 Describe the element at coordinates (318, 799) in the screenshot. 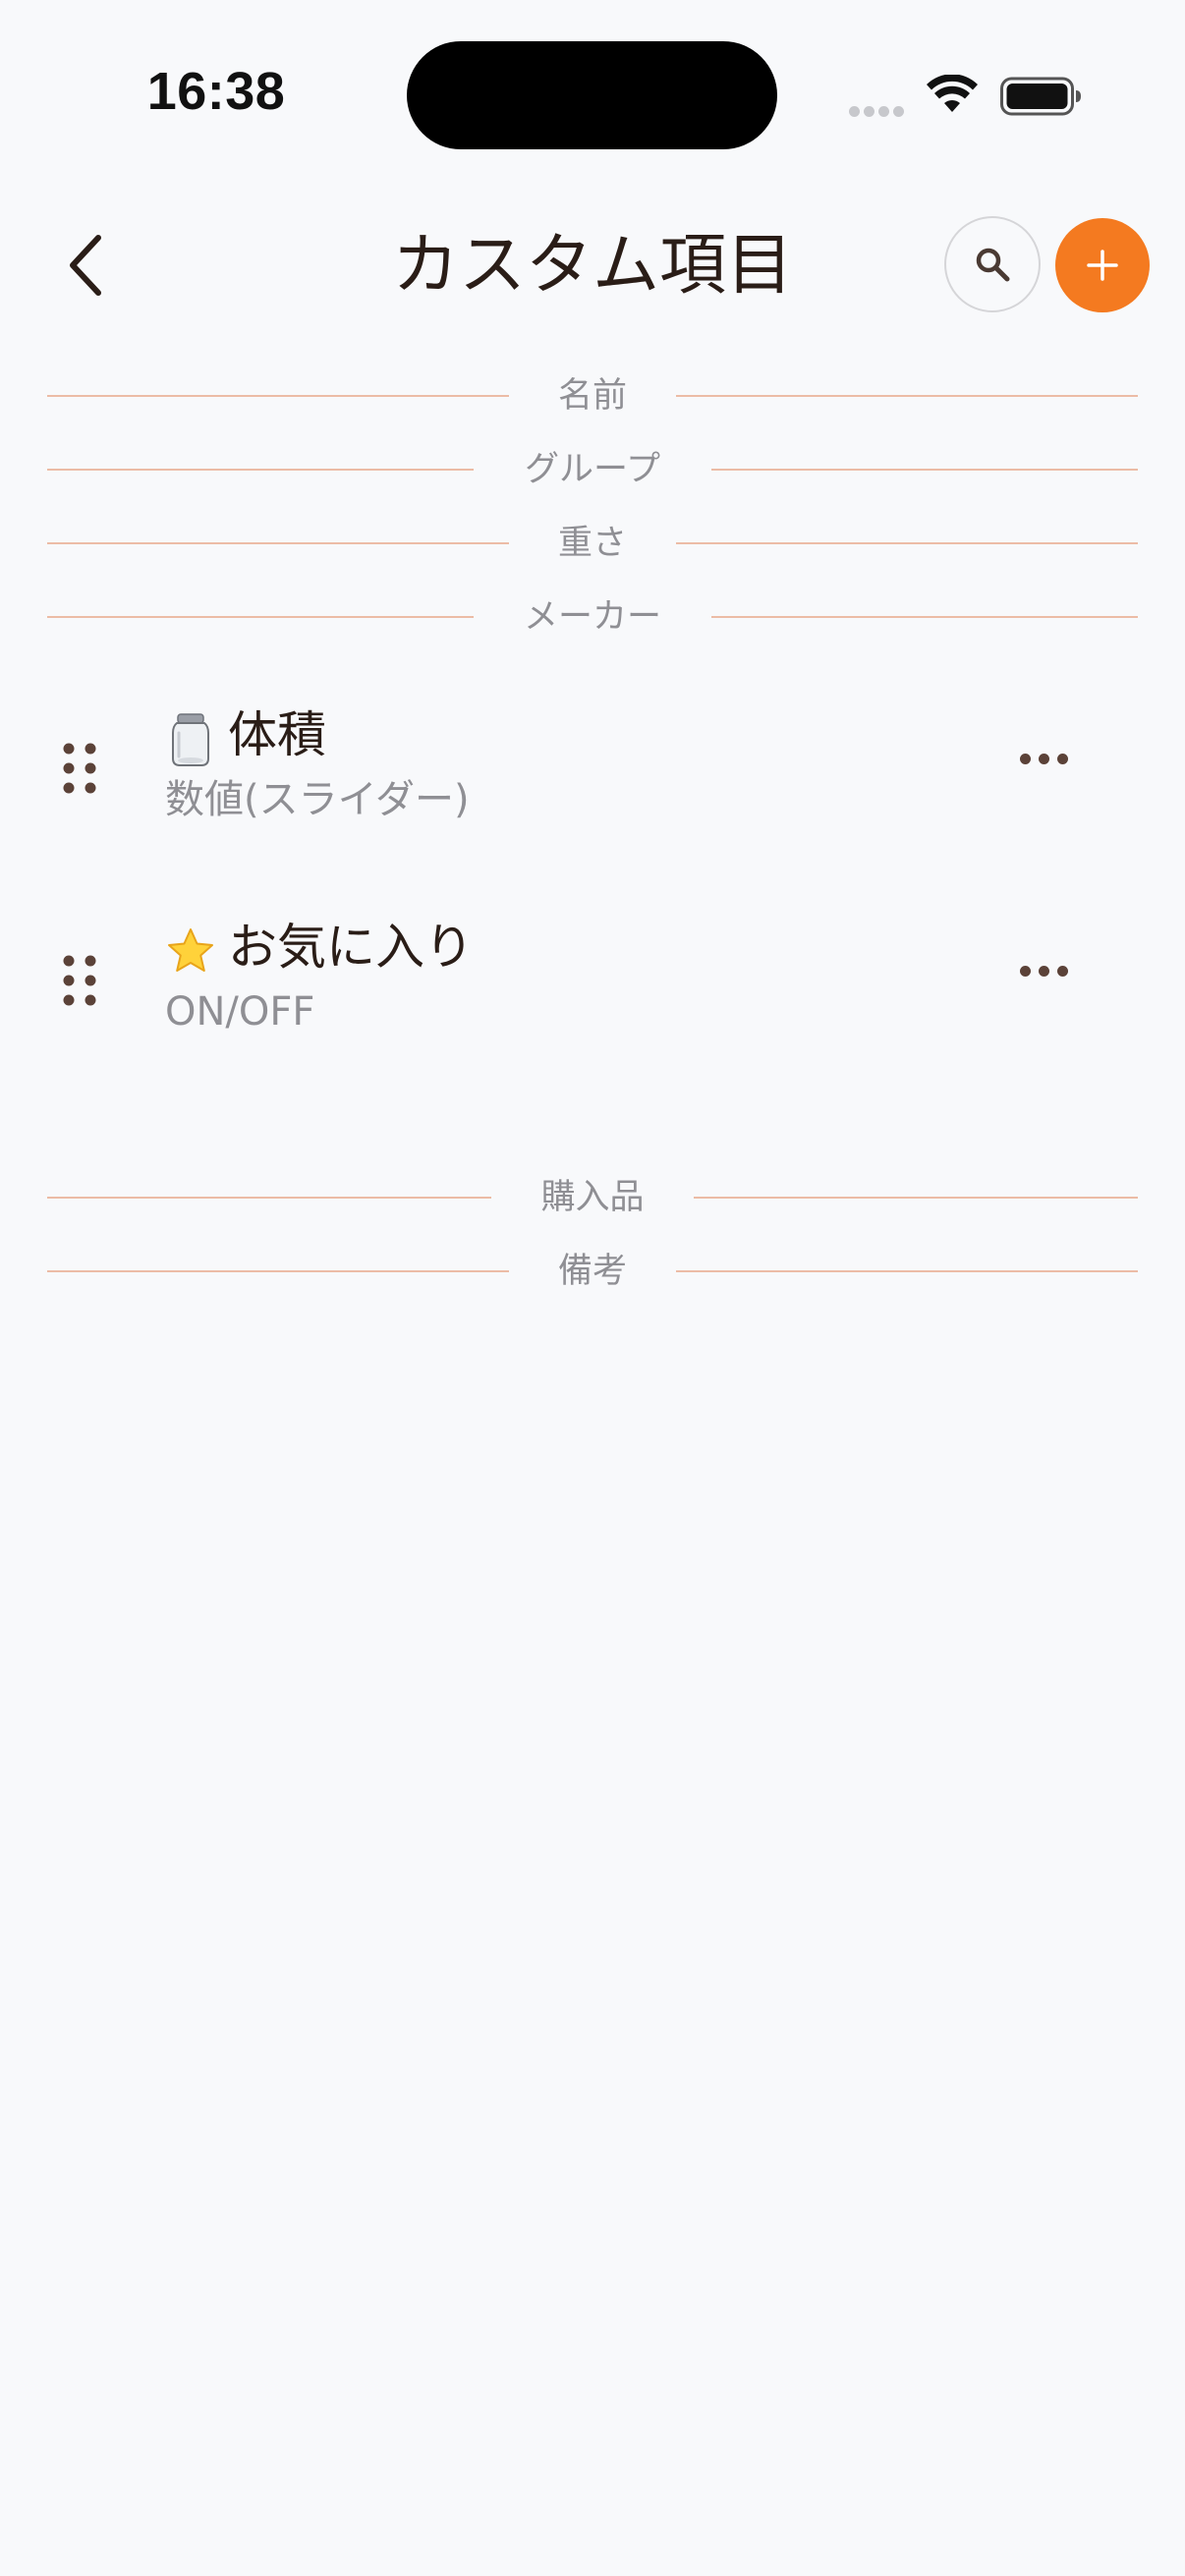

I see `field-type: 数値(スライダー)` at that location.